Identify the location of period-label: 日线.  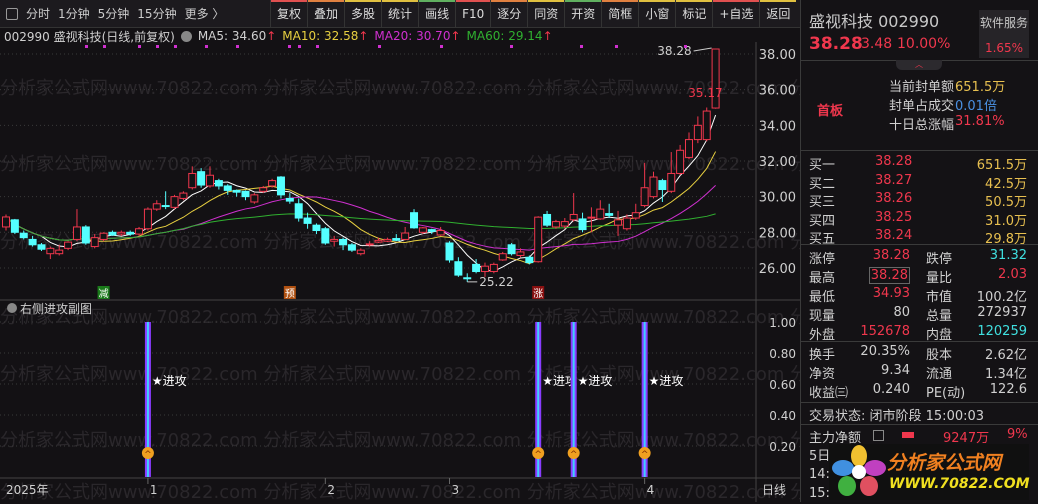
(774, 490).